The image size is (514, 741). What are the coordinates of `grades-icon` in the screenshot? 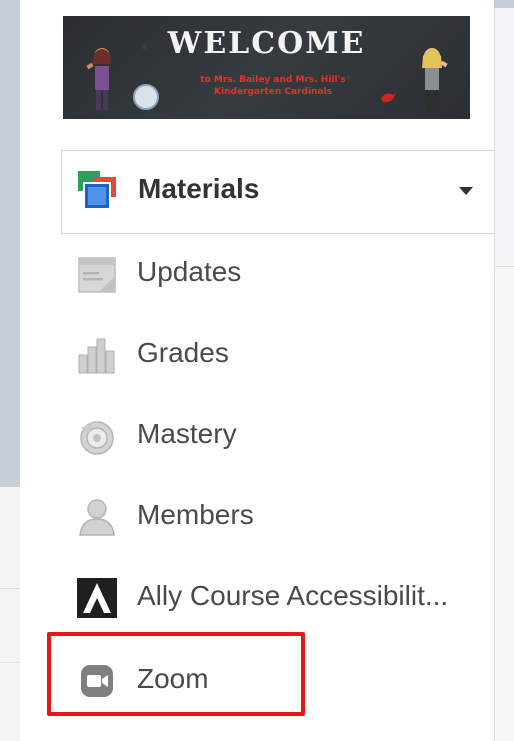 It's located at (96, 356).